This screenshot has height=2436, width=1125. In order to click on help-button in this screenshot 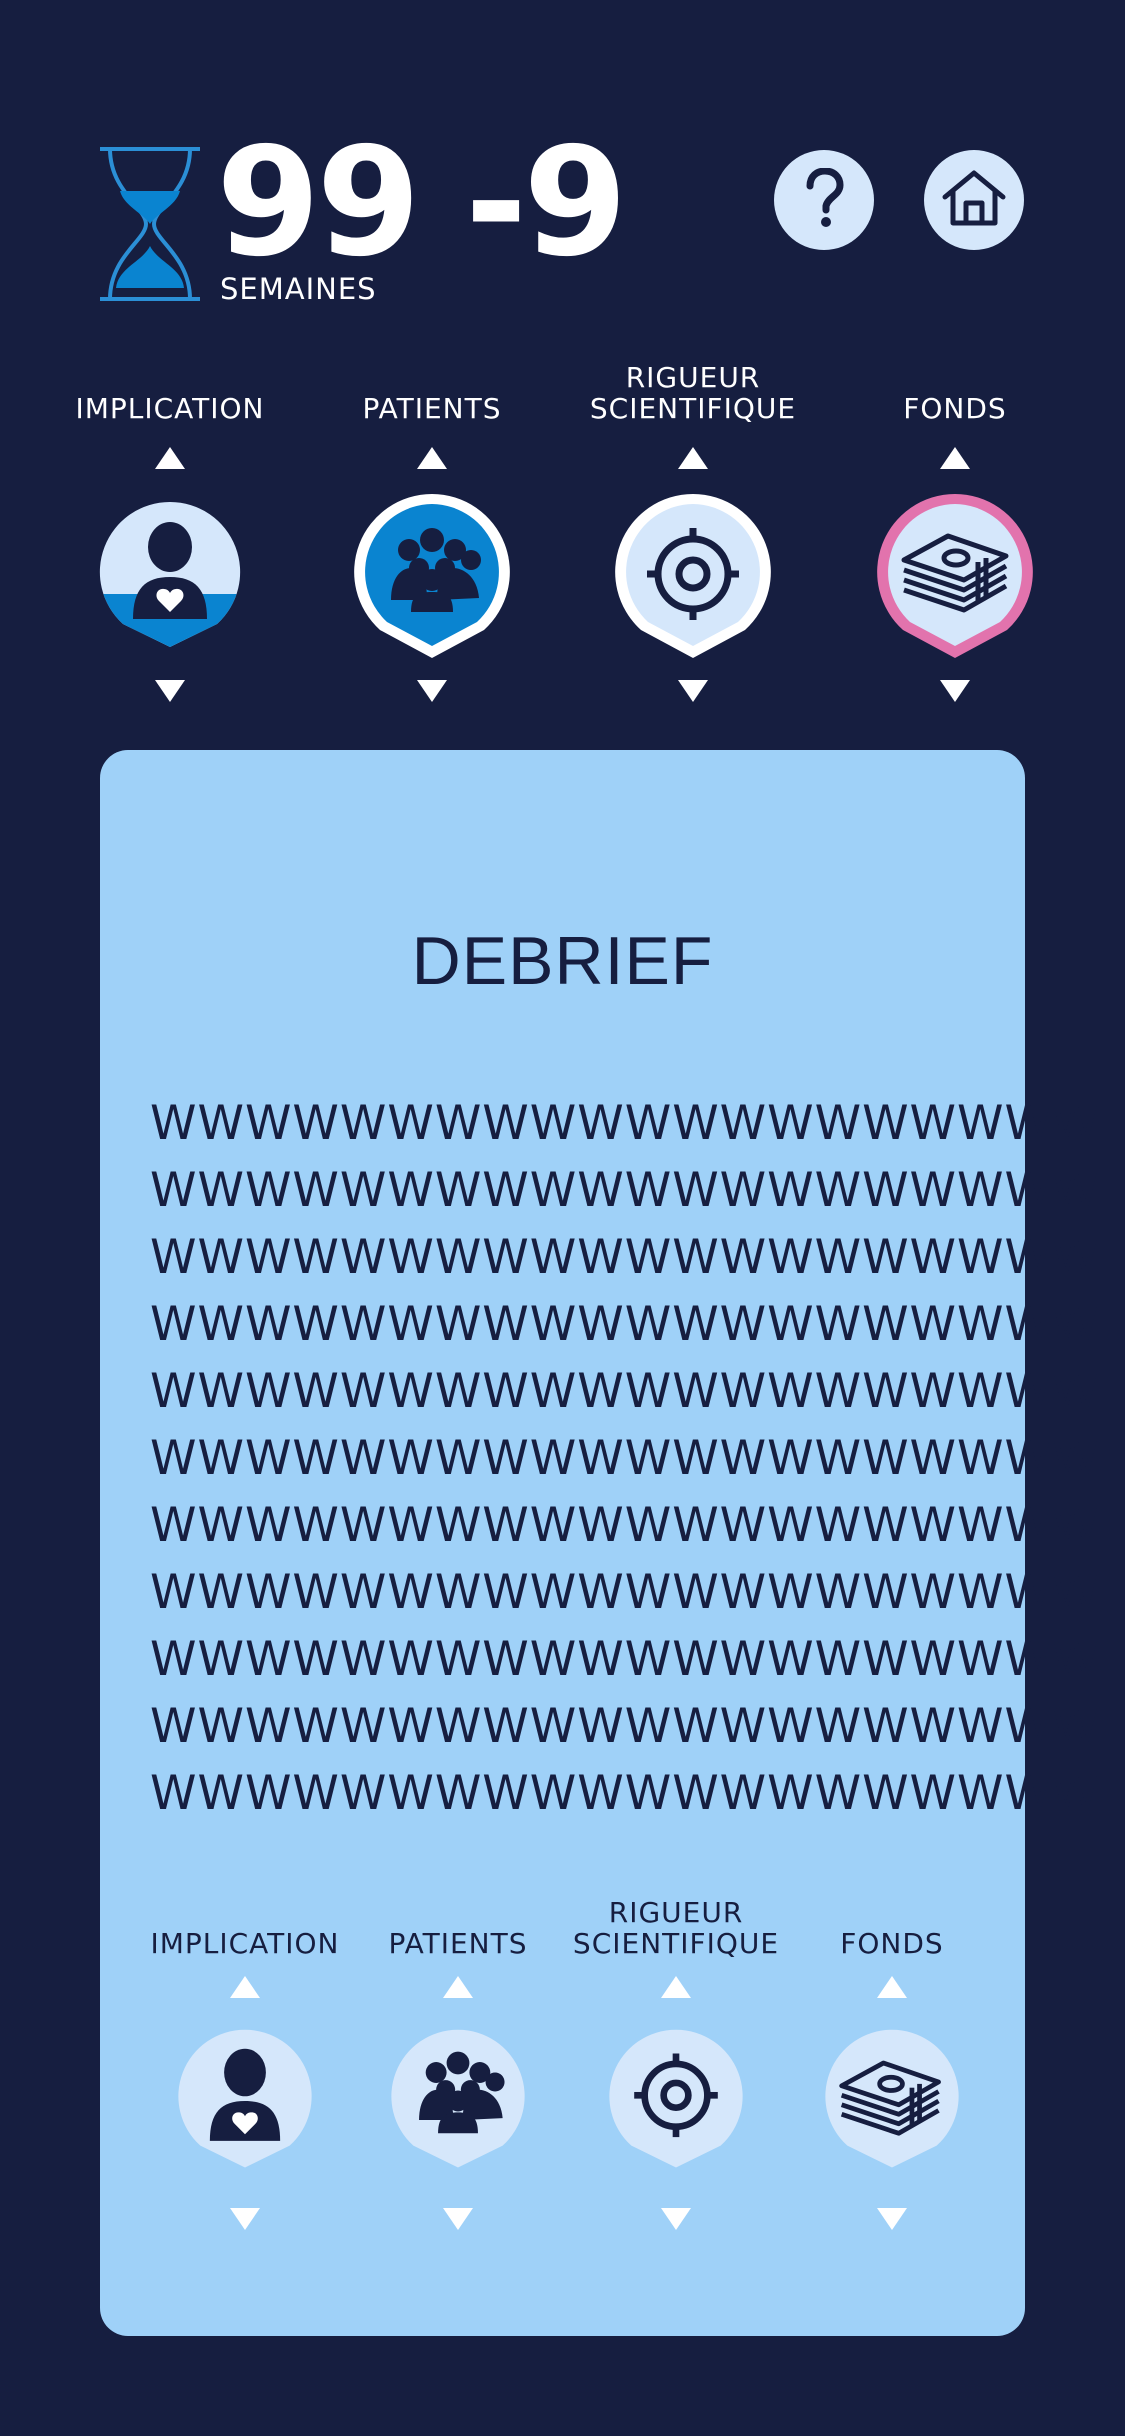, I will do `click(824, 200)`.